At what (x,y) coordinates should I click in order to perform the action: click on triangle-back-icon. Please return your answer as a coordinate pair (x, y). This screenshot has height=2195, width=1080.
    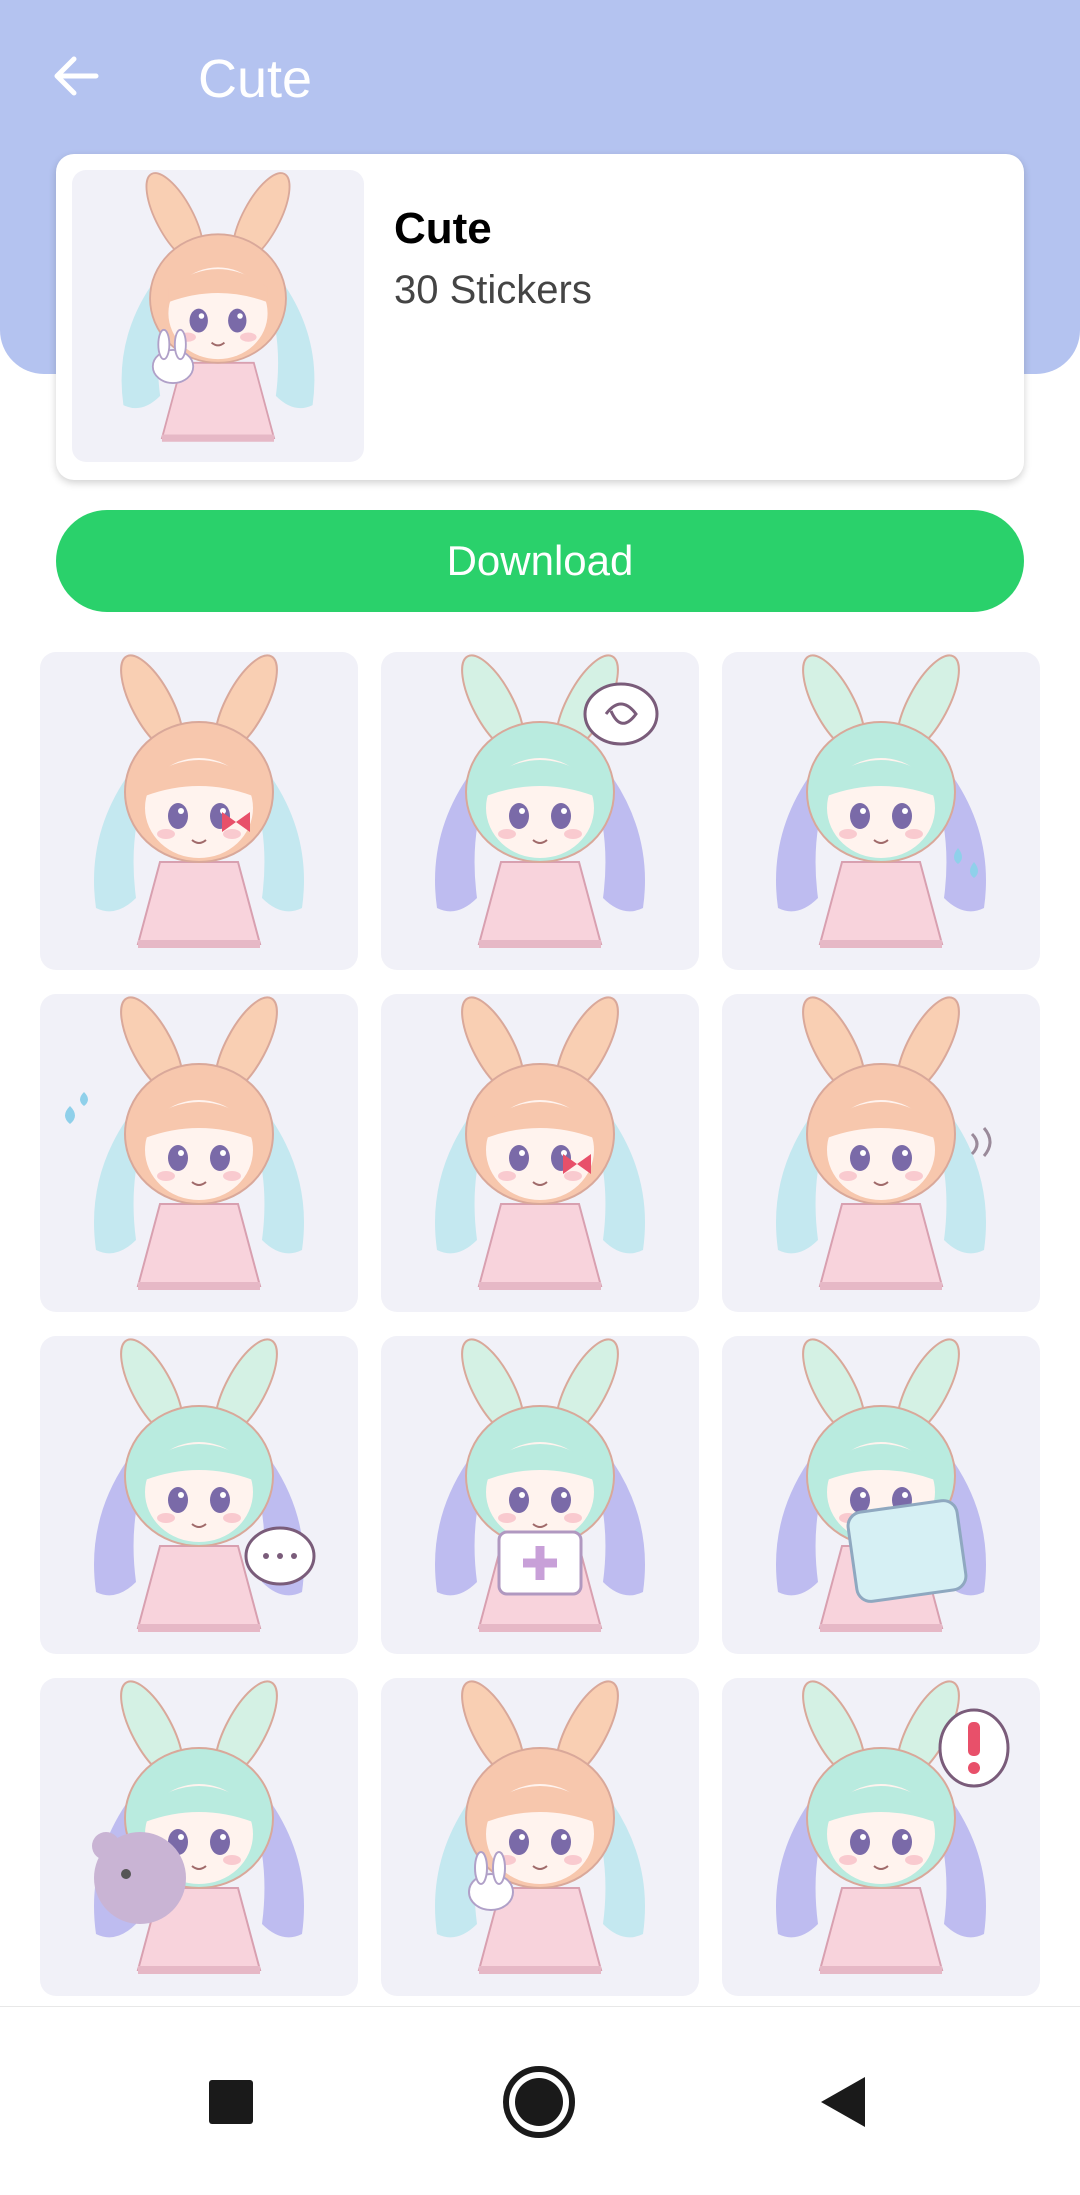
    Looking at the image, I should click on (843, 2102).